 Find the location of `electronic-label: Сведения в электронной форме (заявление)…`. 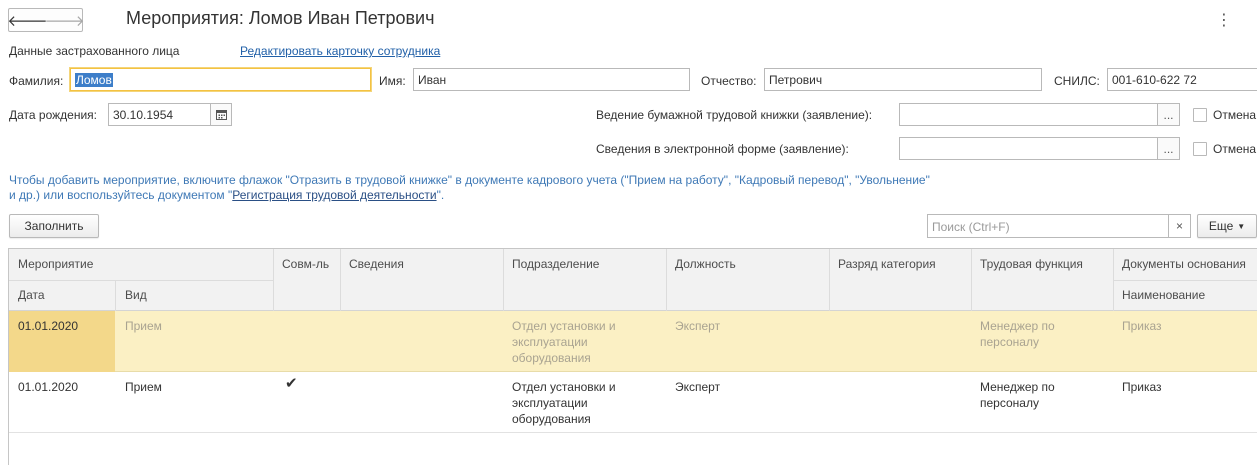

electronic-label: Сведения в электронной форме (заявление)… is located at coordinates (722, 149).